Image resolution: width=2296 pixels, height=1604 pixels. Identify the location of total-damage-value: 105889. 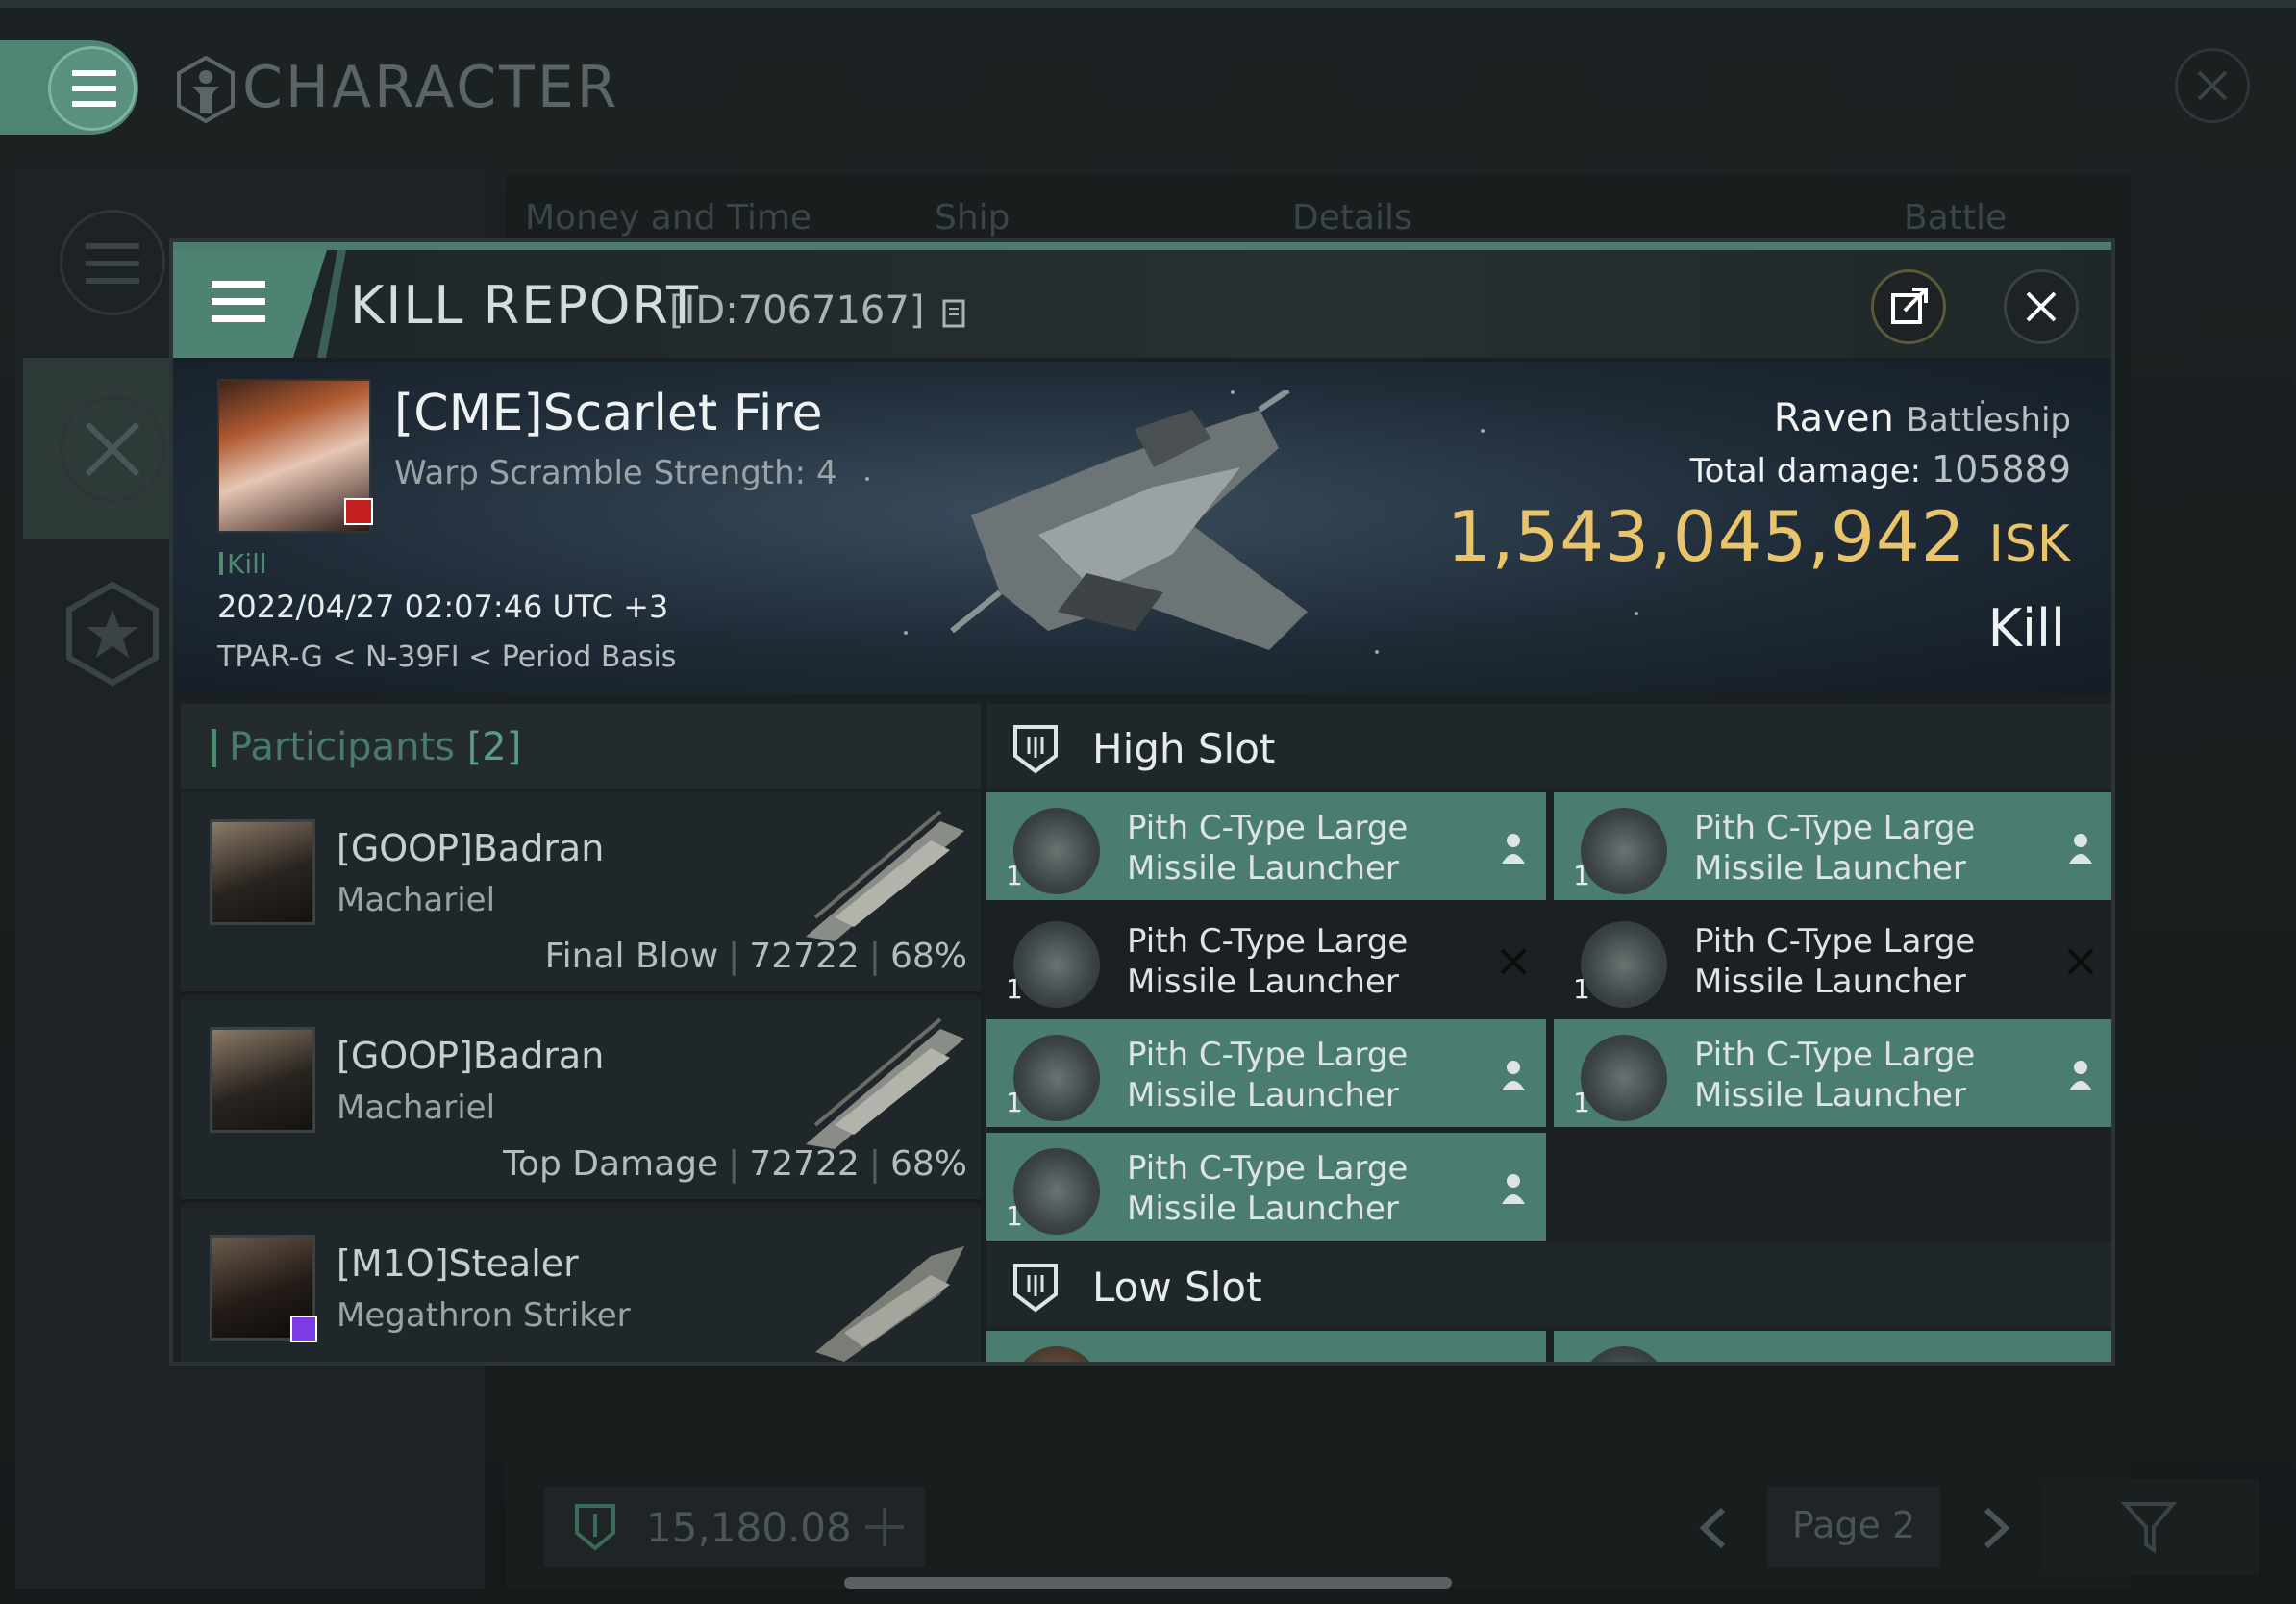
(2001, 469).